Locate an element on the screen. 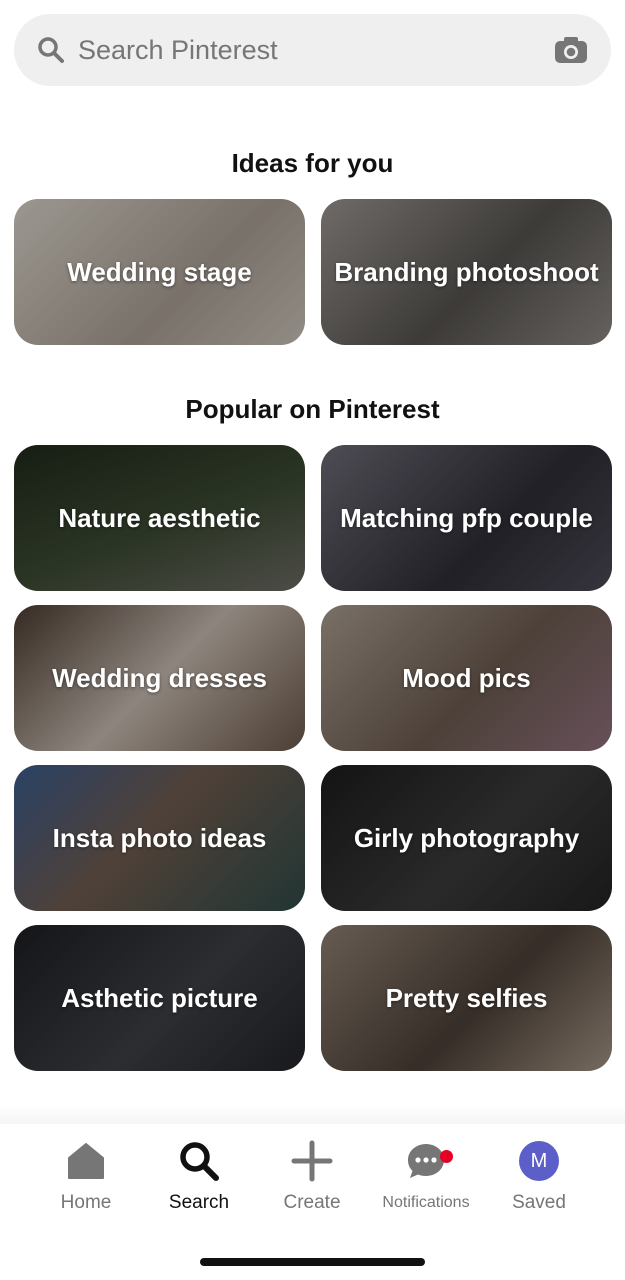 The width and height of the screenshot is (625, 1280). tile-label: Wedding stage is located at coordinates (159, 272).